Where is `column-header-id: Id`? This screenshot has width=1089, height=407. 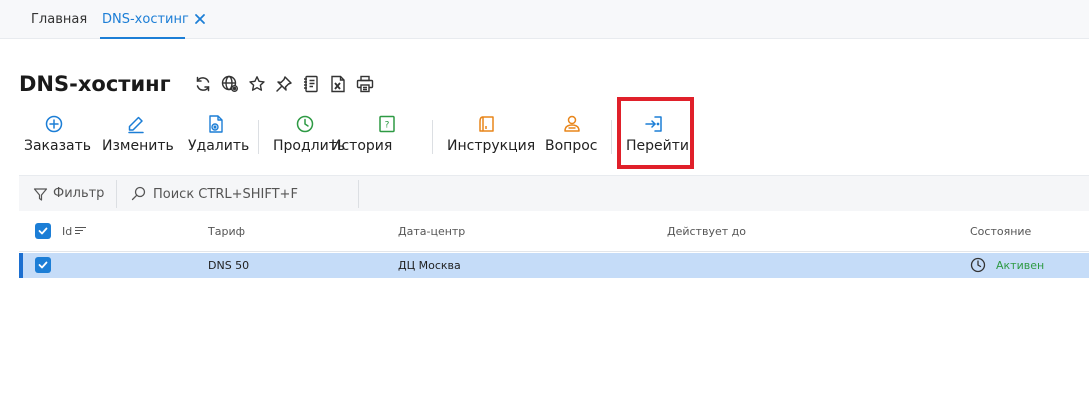
column-header-id: Id is located at coordinates (74, 232).